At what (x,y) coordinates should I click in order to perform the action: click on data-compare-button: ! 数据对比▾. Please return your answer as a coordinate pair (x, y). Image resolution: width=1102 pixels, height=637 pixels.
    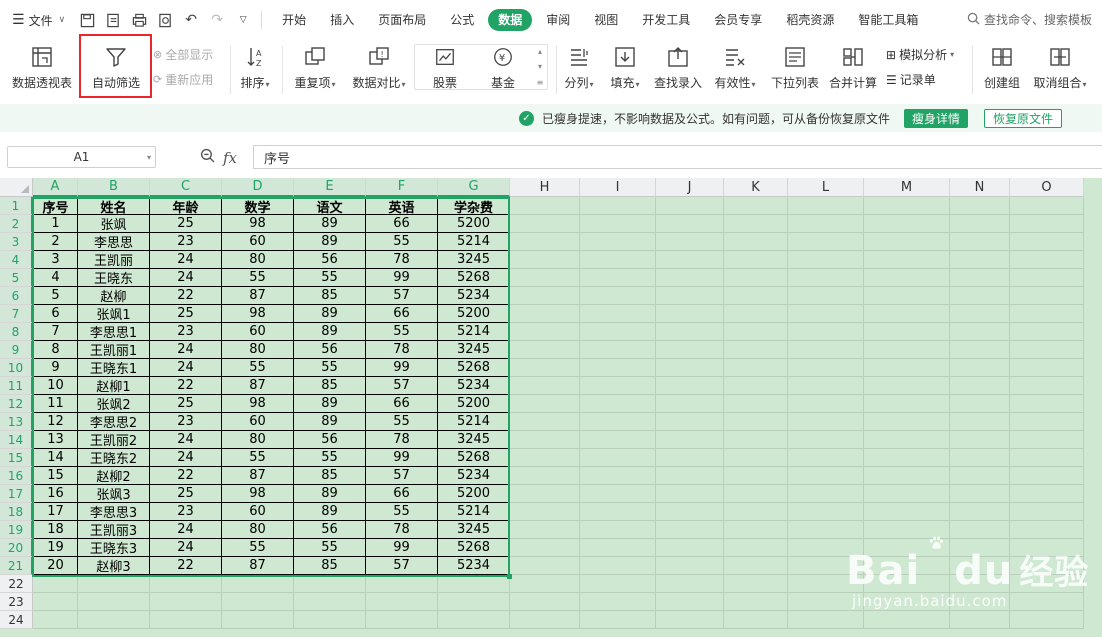
    Looking at the image, I should click on (379, 70).